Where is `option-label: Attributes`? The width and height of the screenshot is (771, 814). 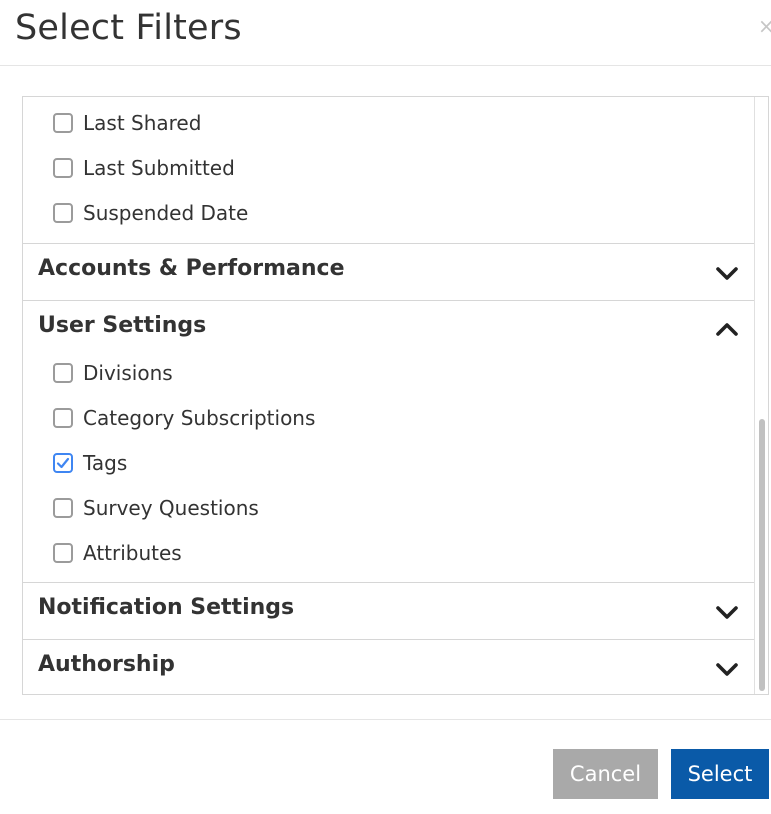 option-label: Attributes is located at coordinates (132, 553).